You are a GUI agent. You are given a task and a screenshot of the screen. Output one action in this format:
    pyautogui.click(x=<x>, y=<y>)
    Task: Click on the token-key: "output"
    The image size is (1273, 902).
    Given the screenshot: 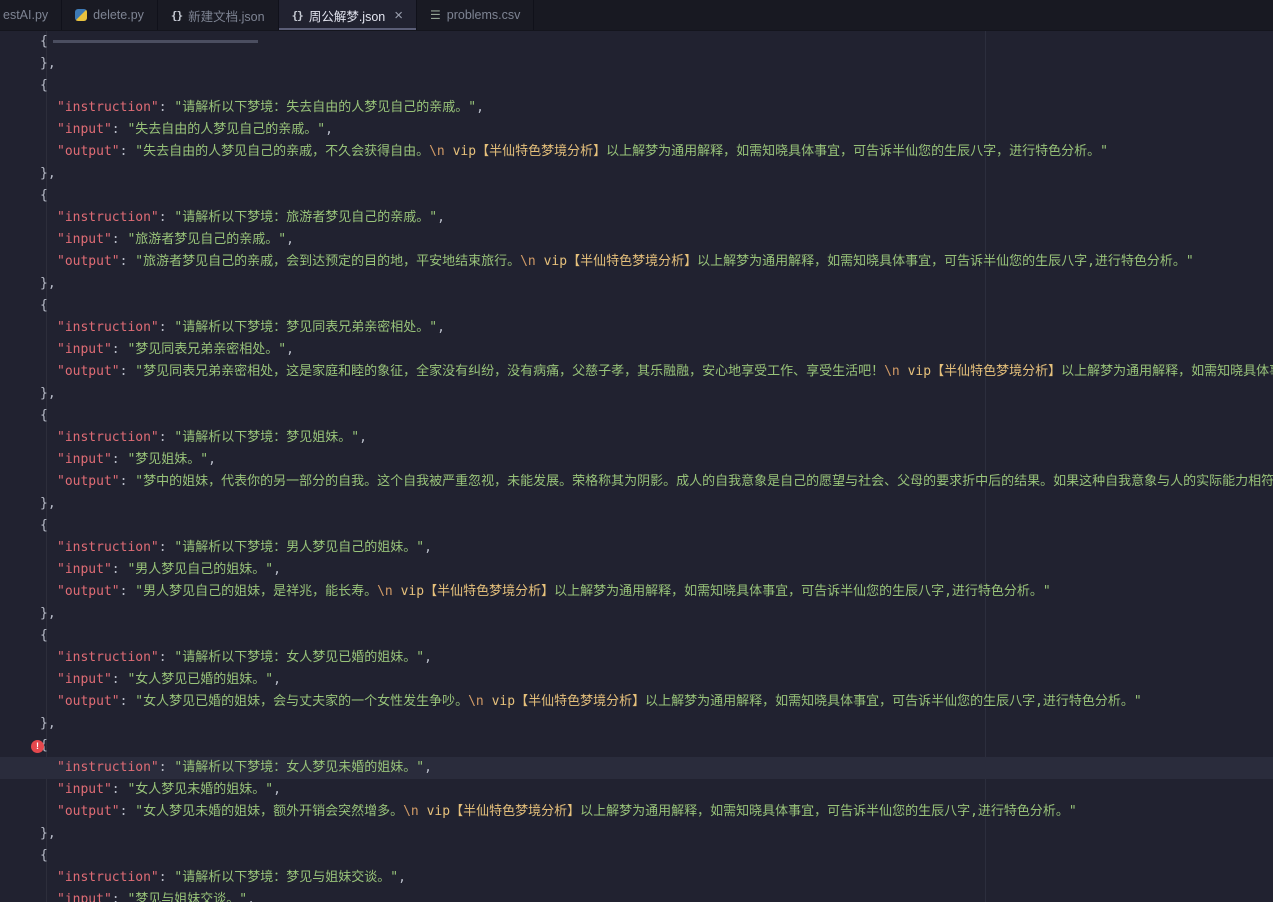 What is the action you would take?
    pyautogui.click(x=88, y=811)
    